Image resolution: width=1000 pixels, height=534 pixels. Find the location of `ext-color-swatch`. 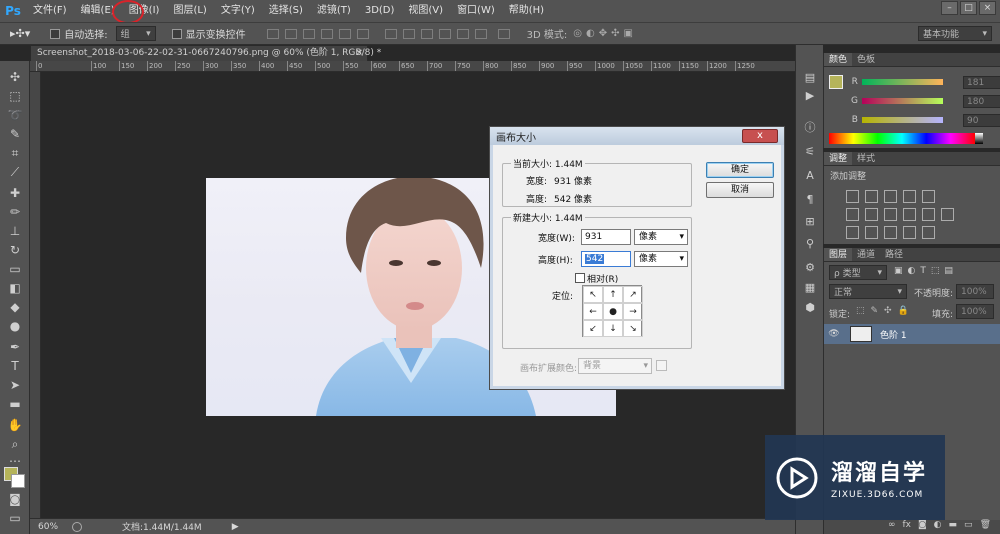

ext-color-swatch is located at coordinates (661, 365).